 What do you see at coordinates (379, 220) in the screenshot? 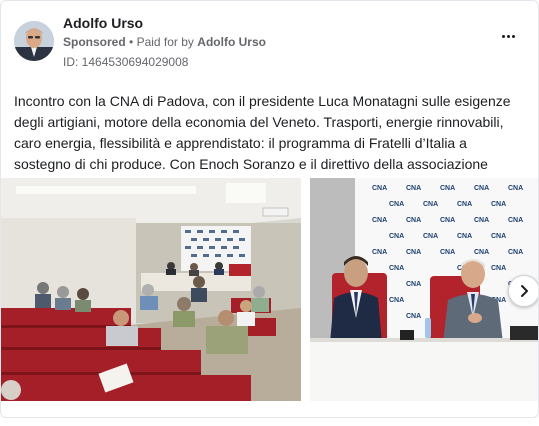
I see `cna-logo-10: CNA` at bounding box center [379, 220].